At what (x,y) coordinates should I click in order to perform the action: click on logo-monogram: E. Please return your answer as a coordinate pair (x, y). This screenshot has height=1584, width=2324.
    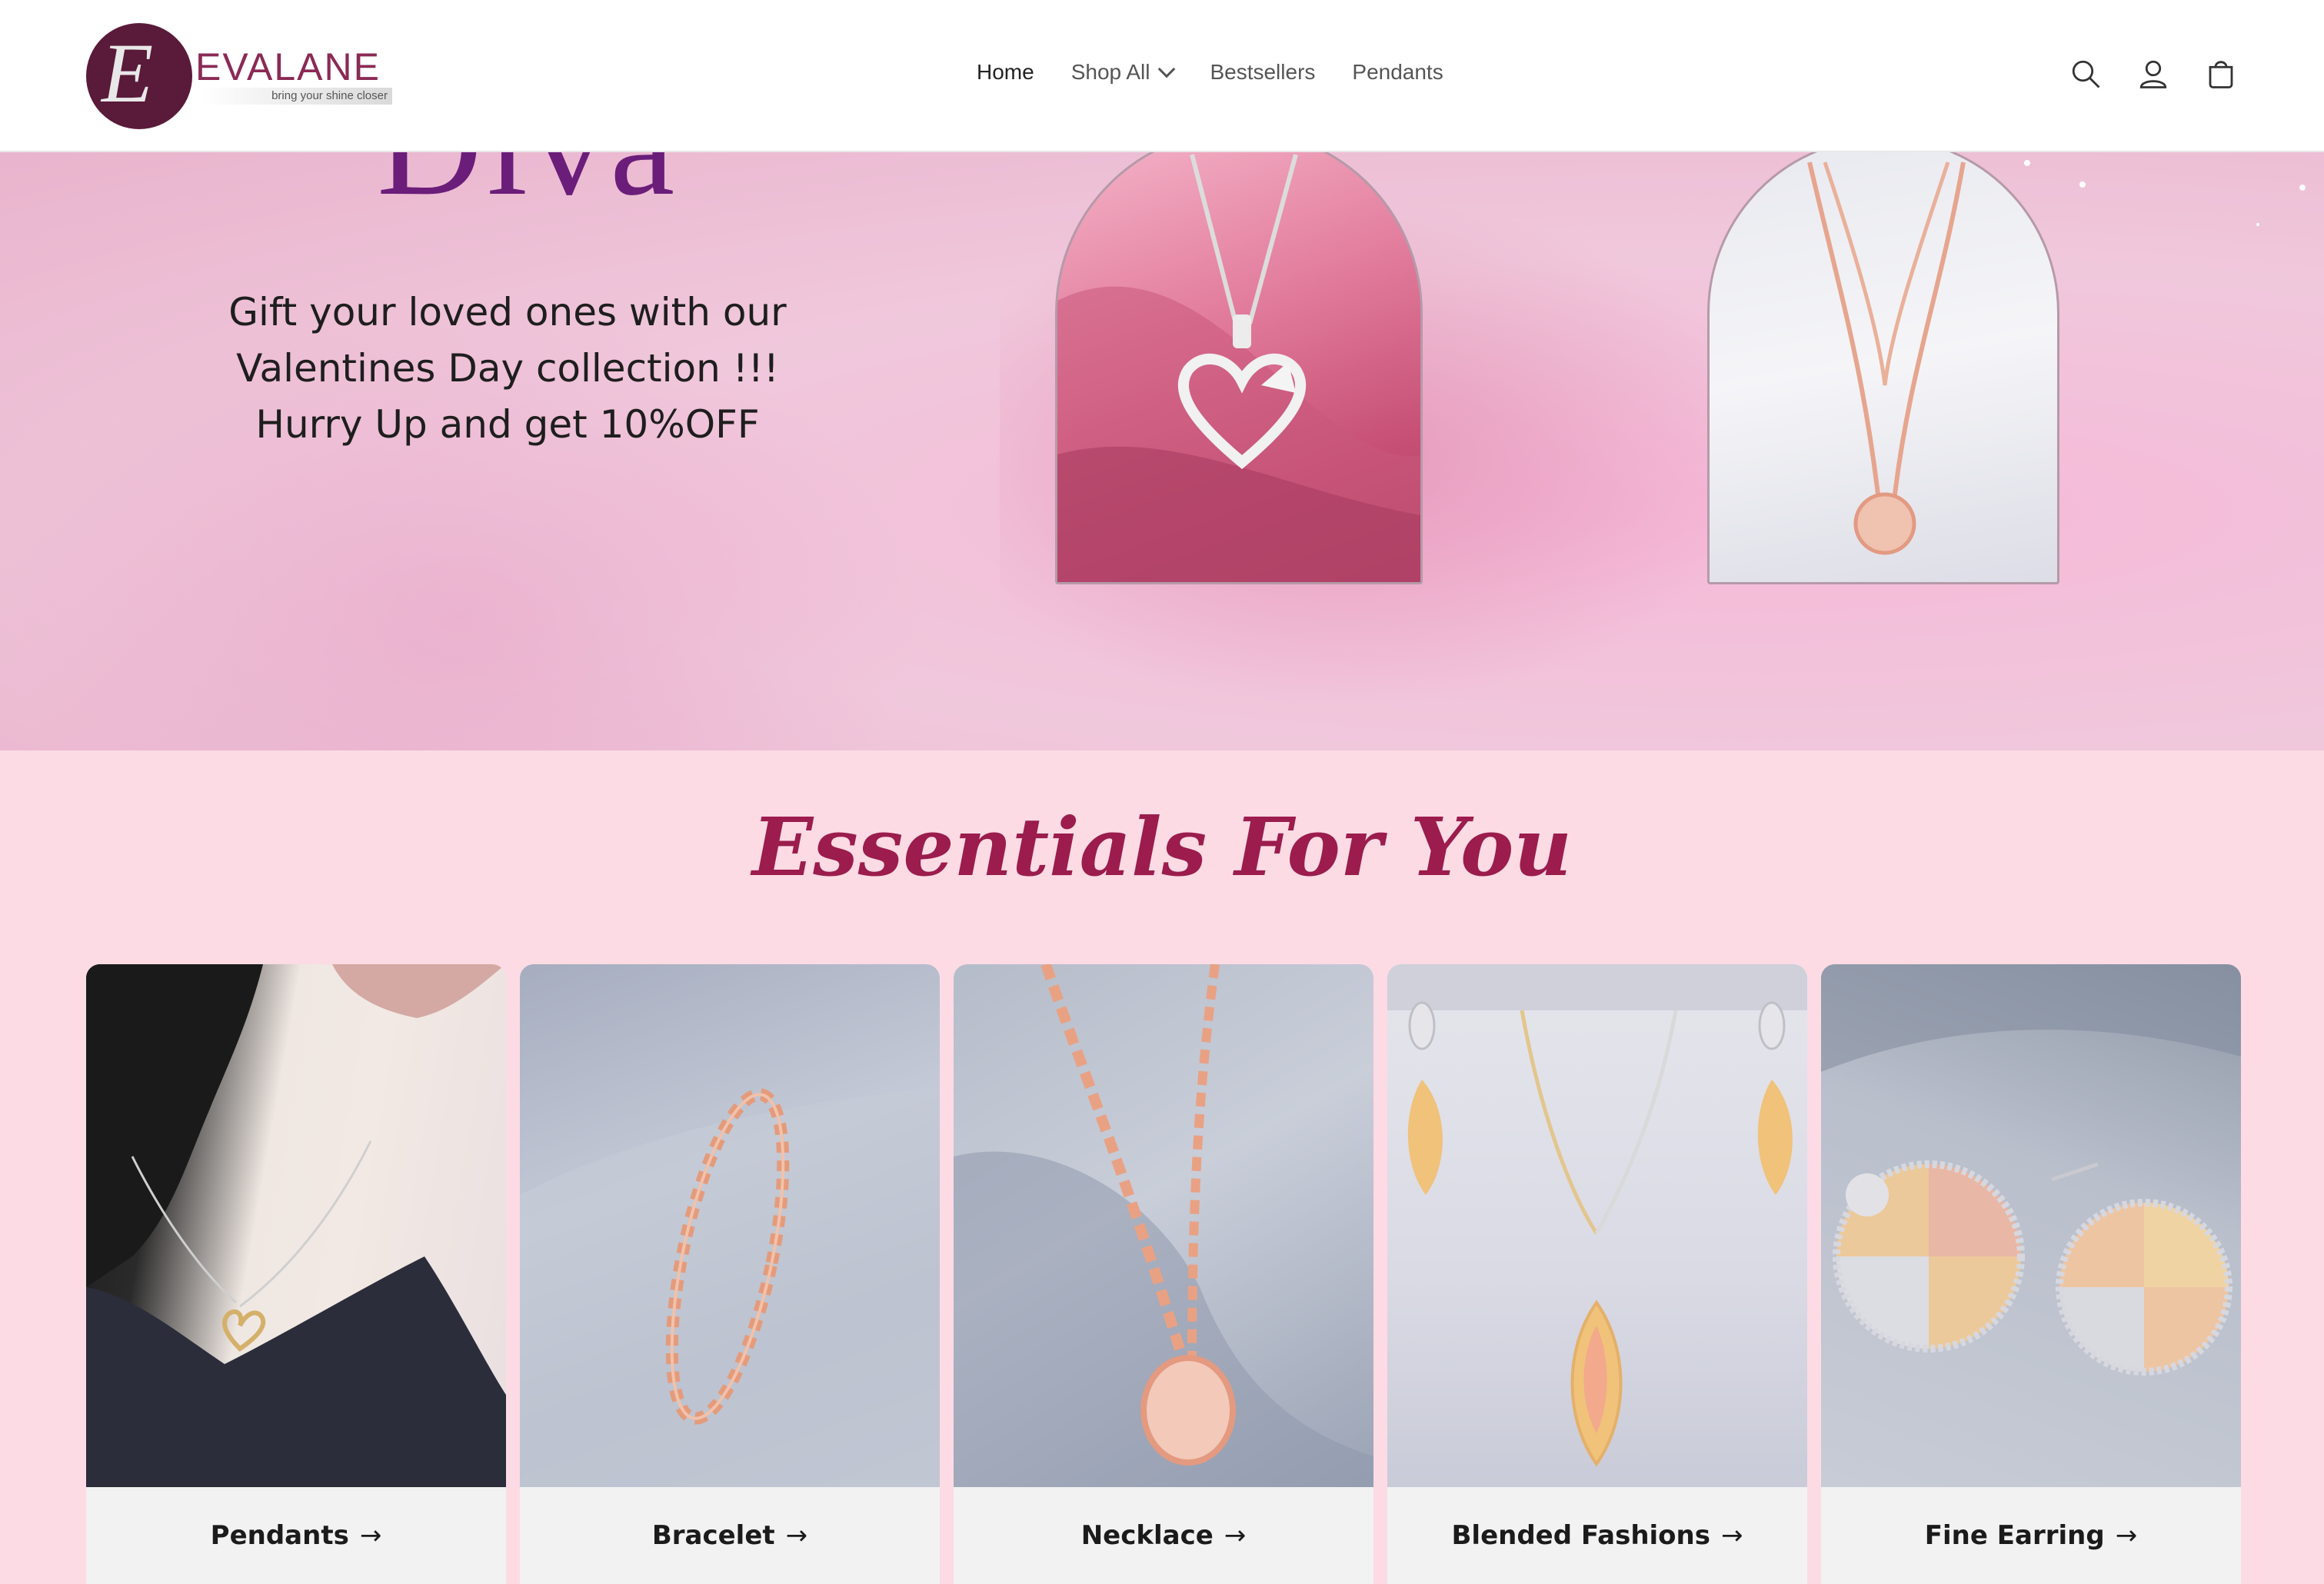
    Looking at the image, I should click on (128, 73).